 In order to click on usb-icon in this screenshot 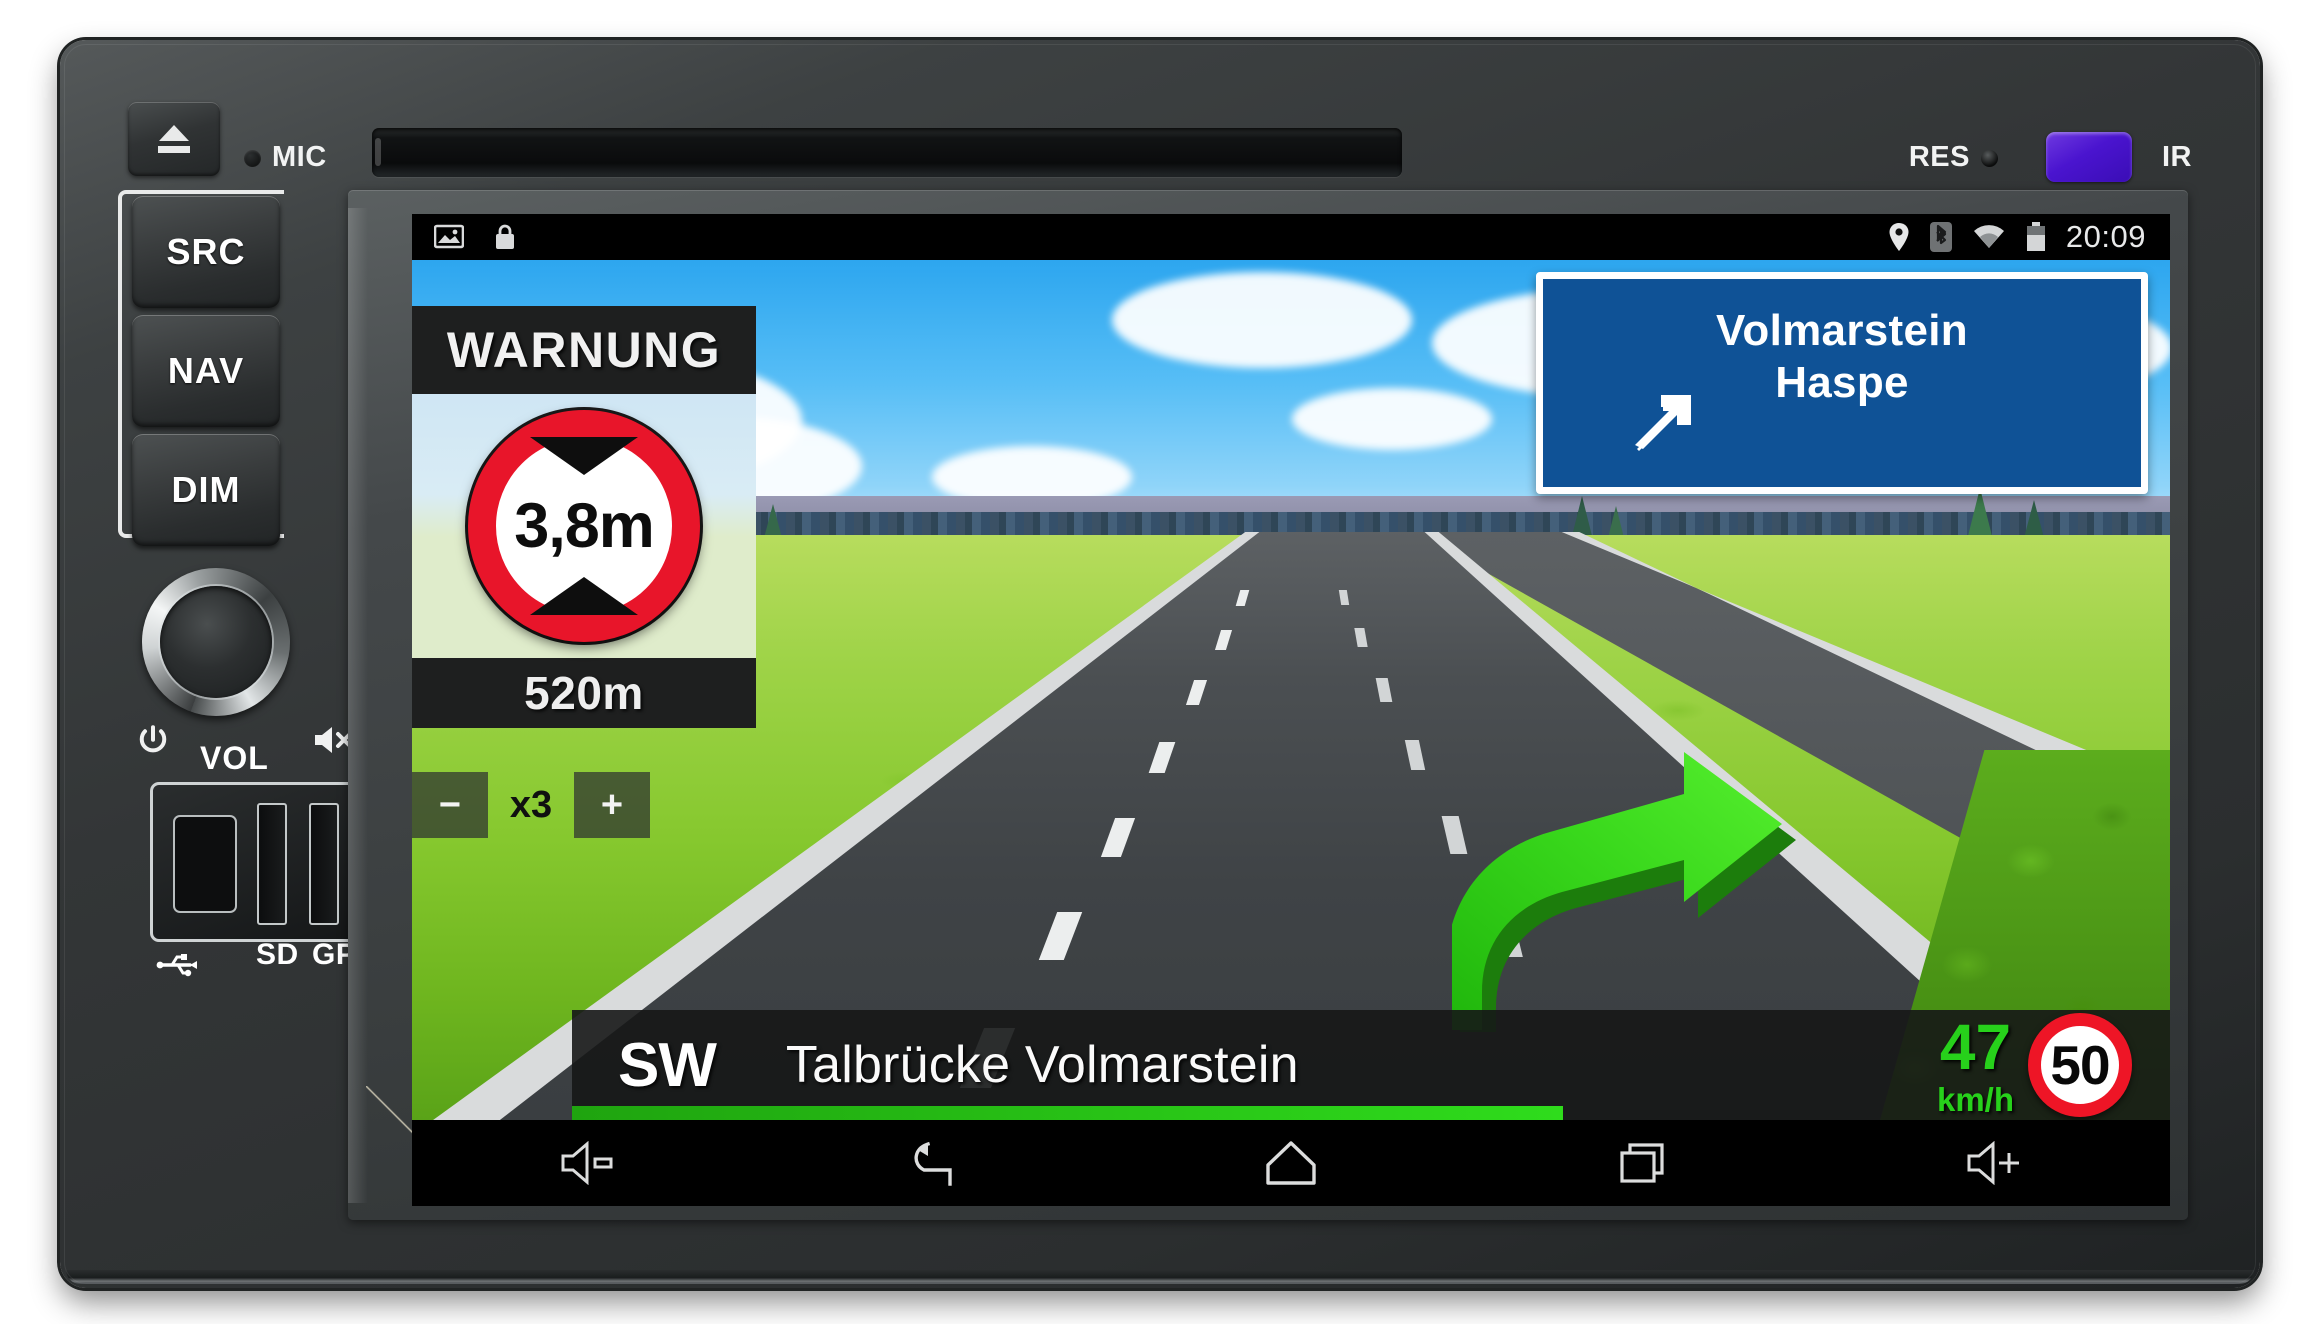, I will do `click(176, 965)`.